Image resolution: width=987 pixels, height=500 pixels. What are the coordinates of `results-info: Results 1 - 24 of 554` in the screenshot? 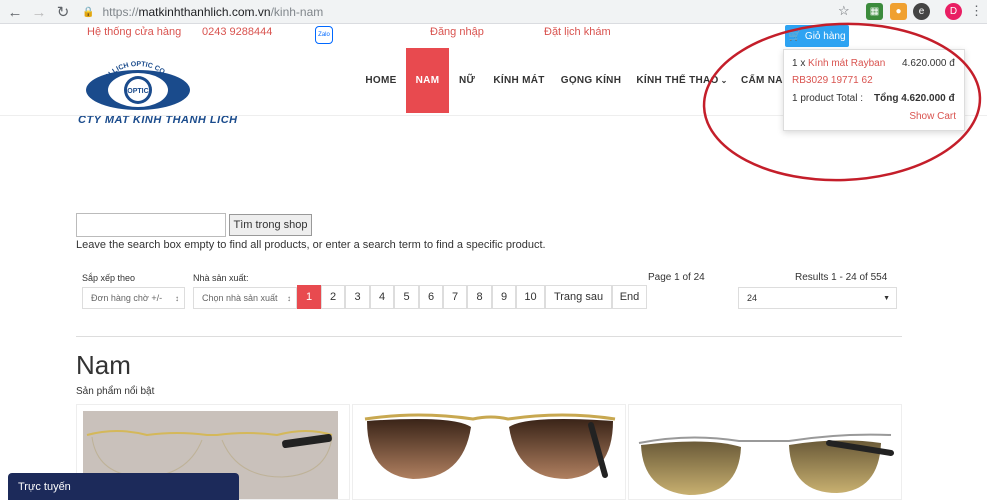 It's located at (841, 277).